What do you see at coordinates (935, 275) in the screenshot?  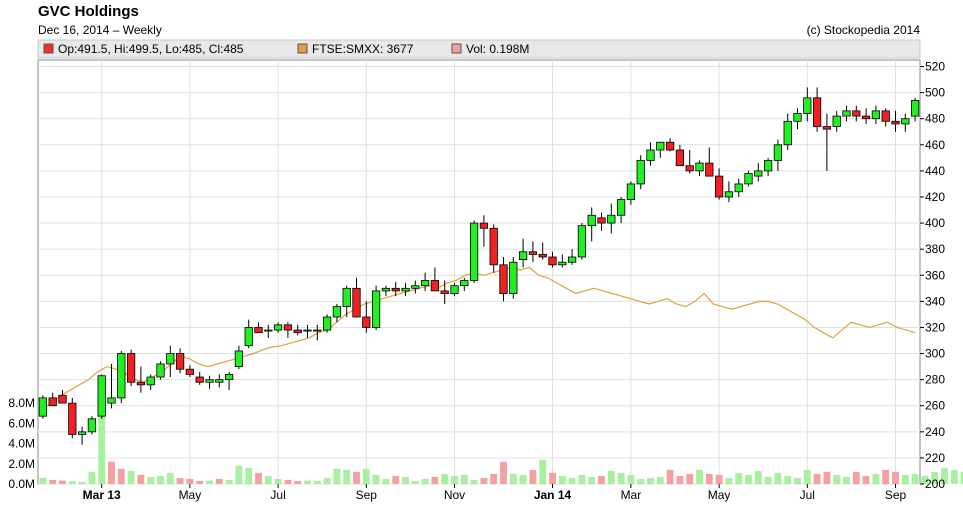 I see `price-tick-label: 360` at bounding box center [935, 275].